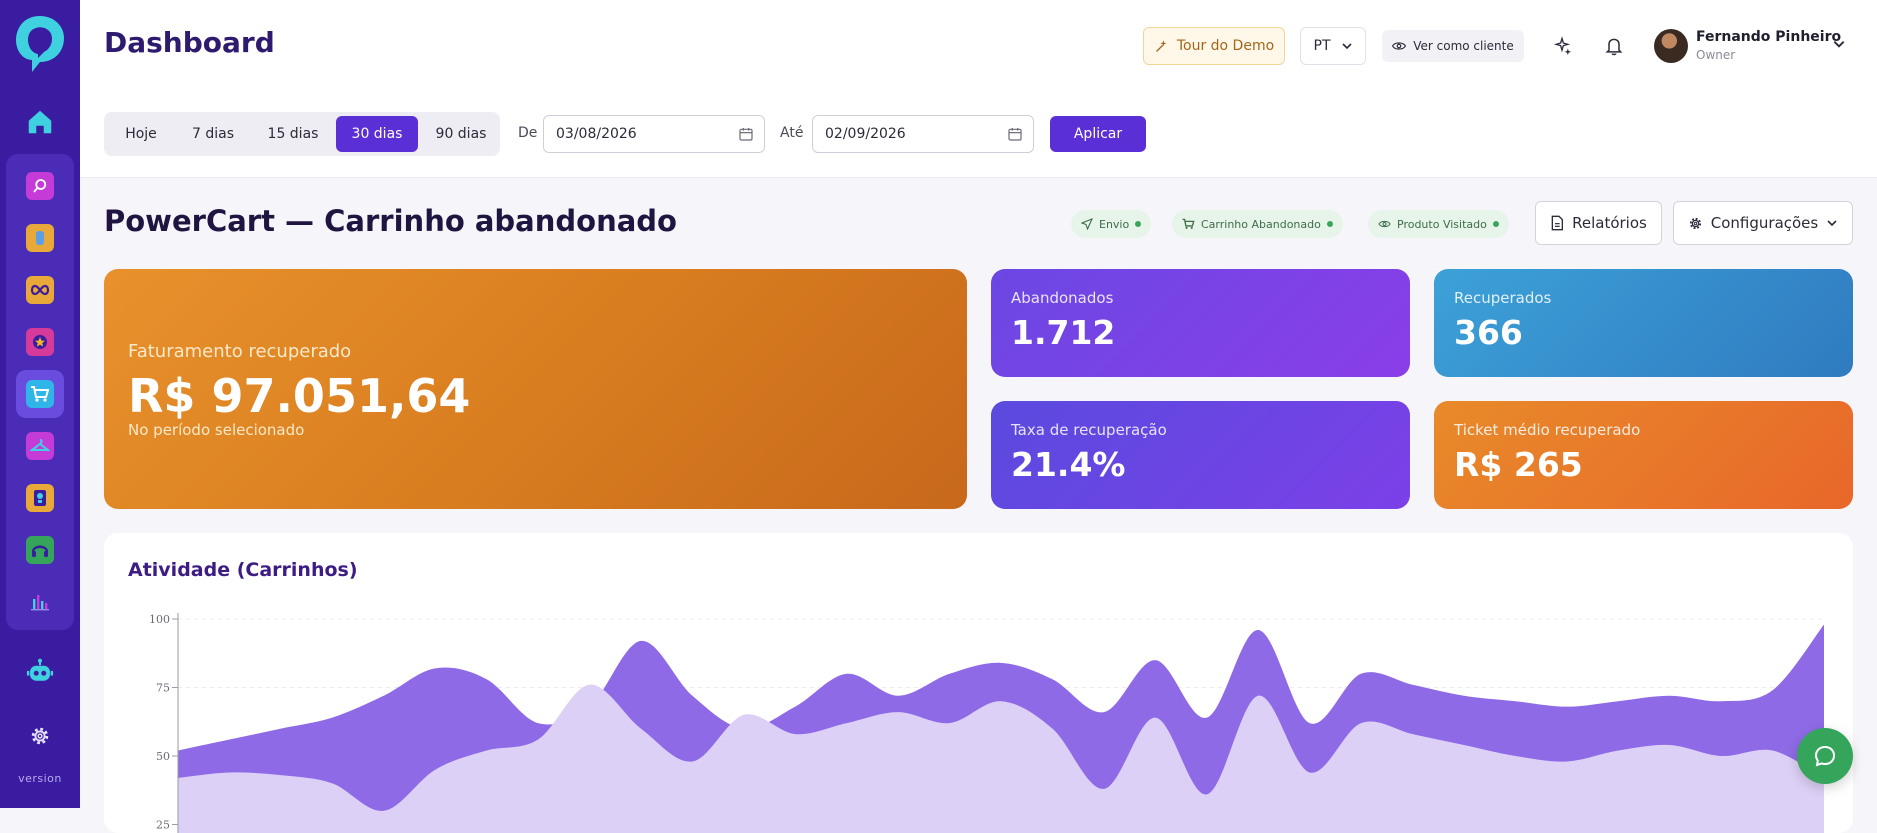 This screenshot has height=833, width=1877. What do you see at coordinates (163, 756) in the screenshot?
I see `y-tick-label: 50` at bounding box center [163, 756].